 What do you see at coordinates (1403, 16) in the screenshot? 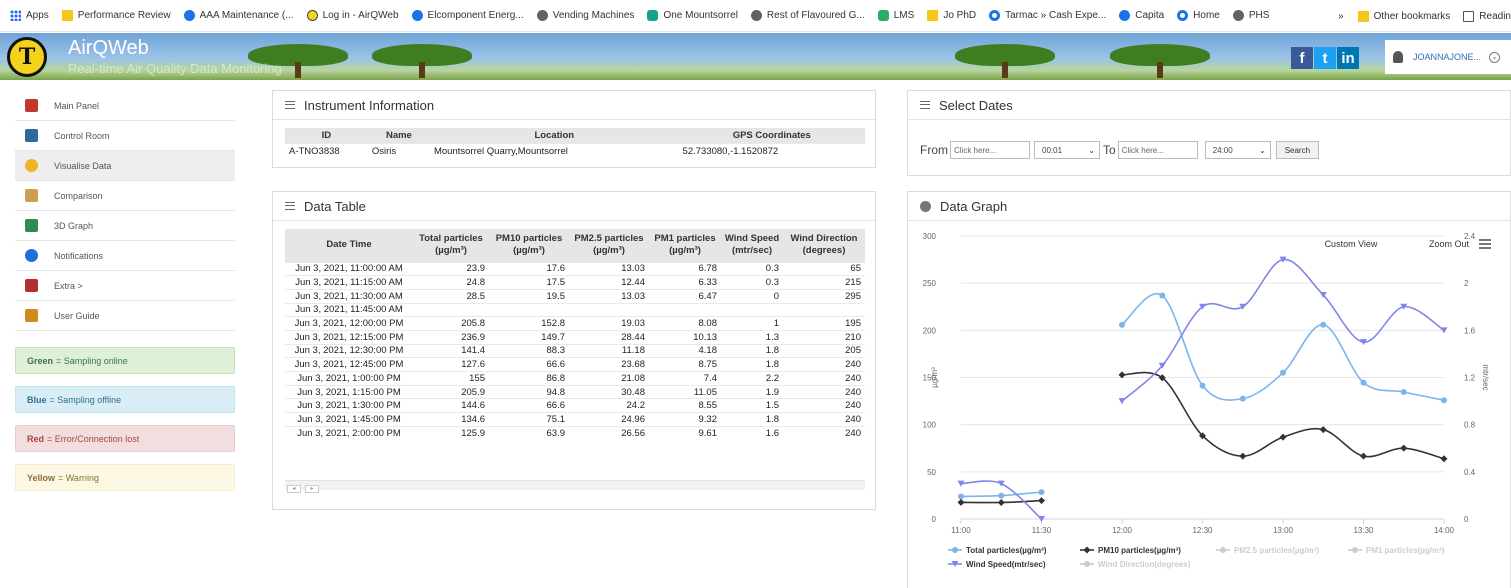
I see `other-bookmarks: Other bookmarks` at bounding box center [1403, 16].